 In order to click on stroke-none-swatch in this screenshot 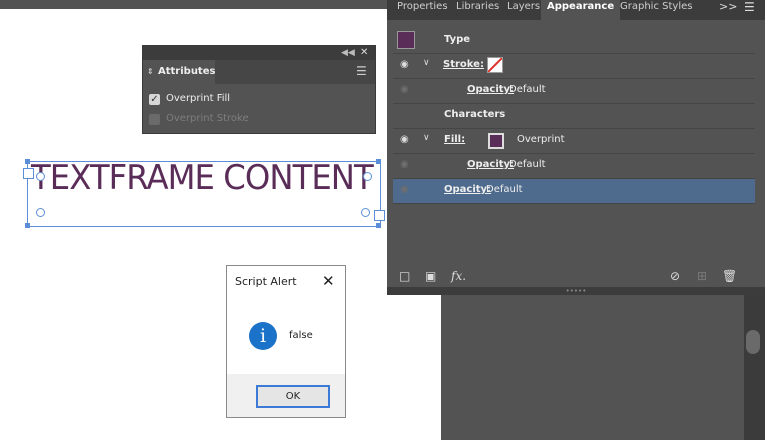, I will do `click(495, 65)`.